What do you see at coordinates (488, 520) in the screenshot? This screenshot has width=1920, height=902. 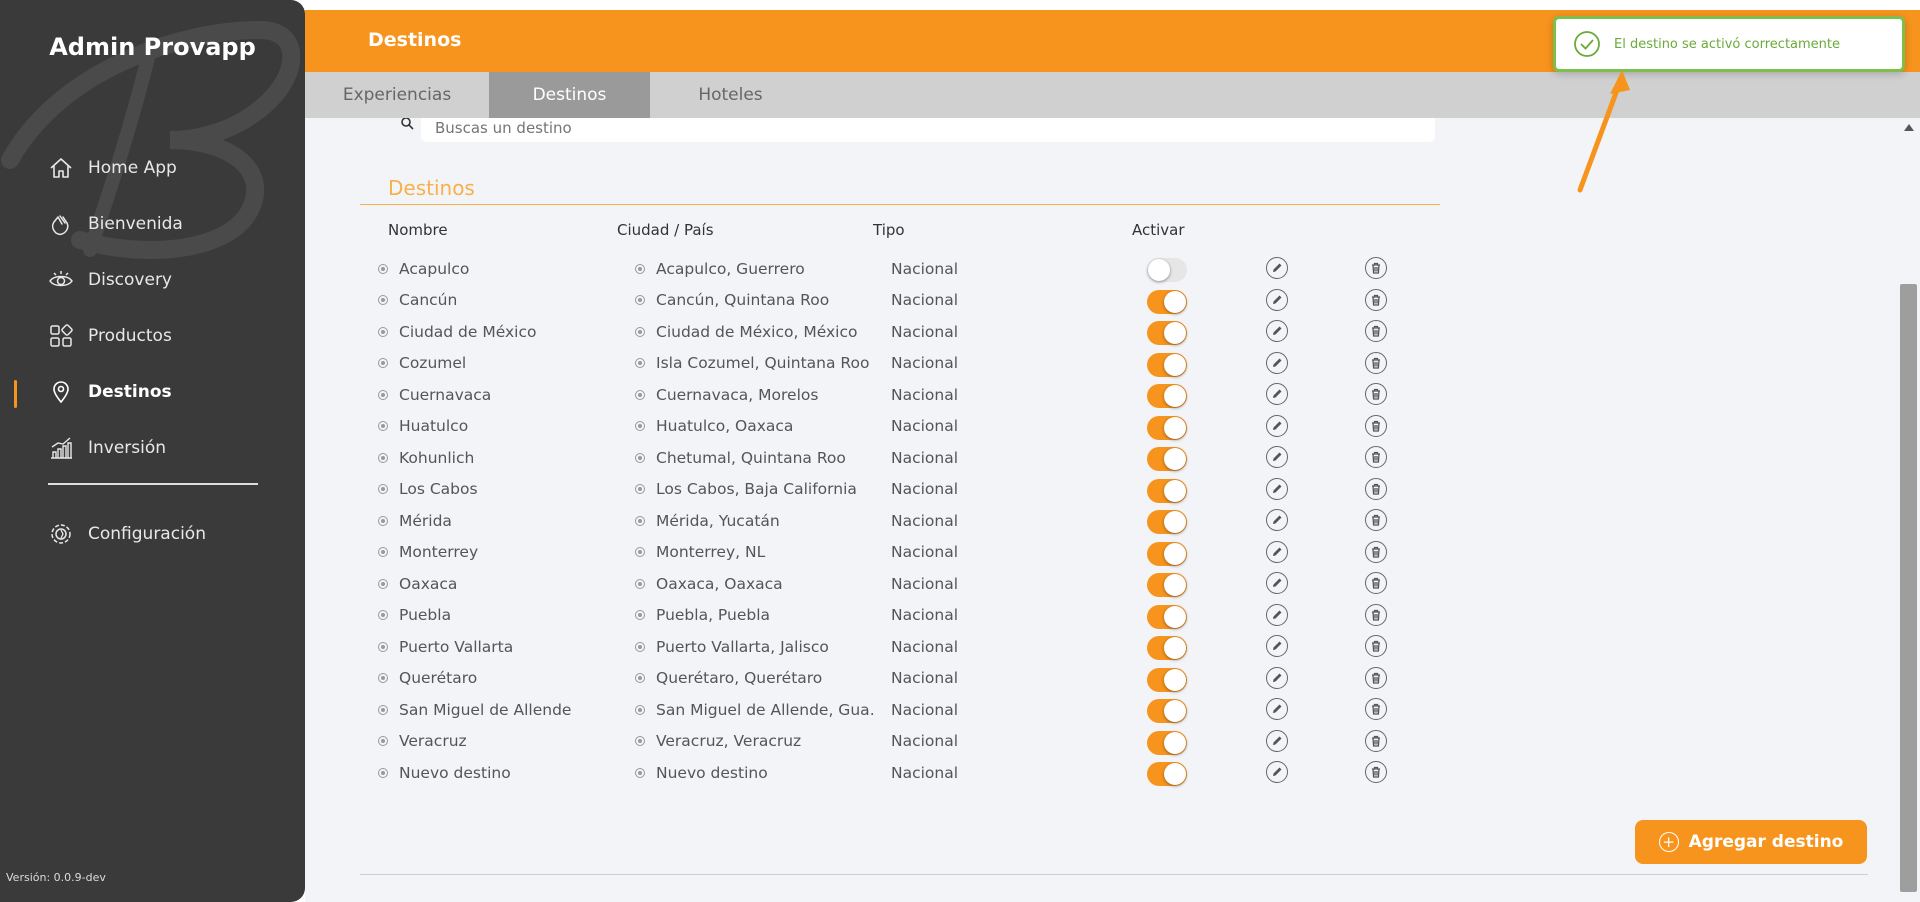 I see `destination-name-cell: Mérida` at bounding box center [488, 520].